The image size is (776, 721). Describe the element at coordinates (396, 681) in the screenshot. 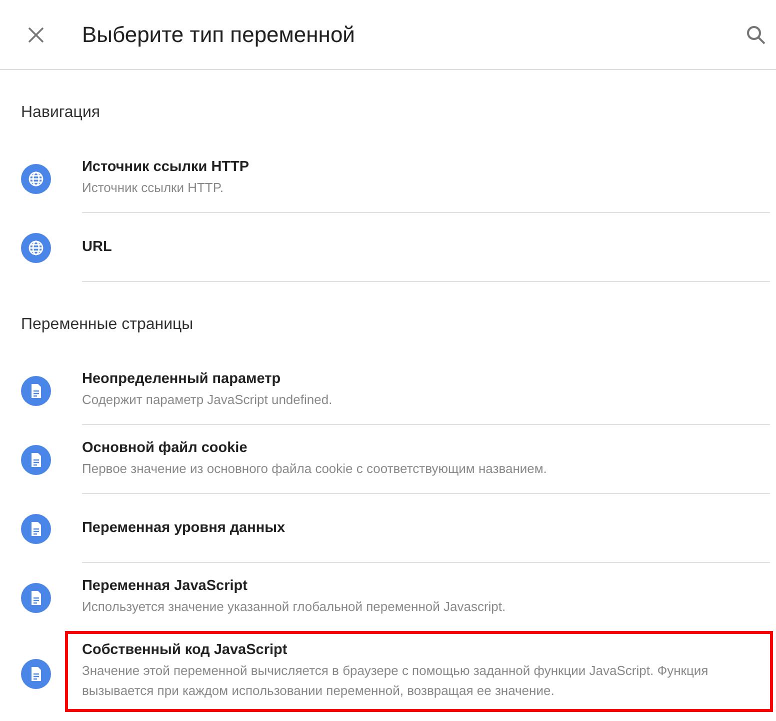

I see `item-description: Значение этой переменной вычисляется в браузере с помощью заданной функции JavaScript. Функция вызывается при каждом использовании переменной, возвращая ее значение.` at that location.